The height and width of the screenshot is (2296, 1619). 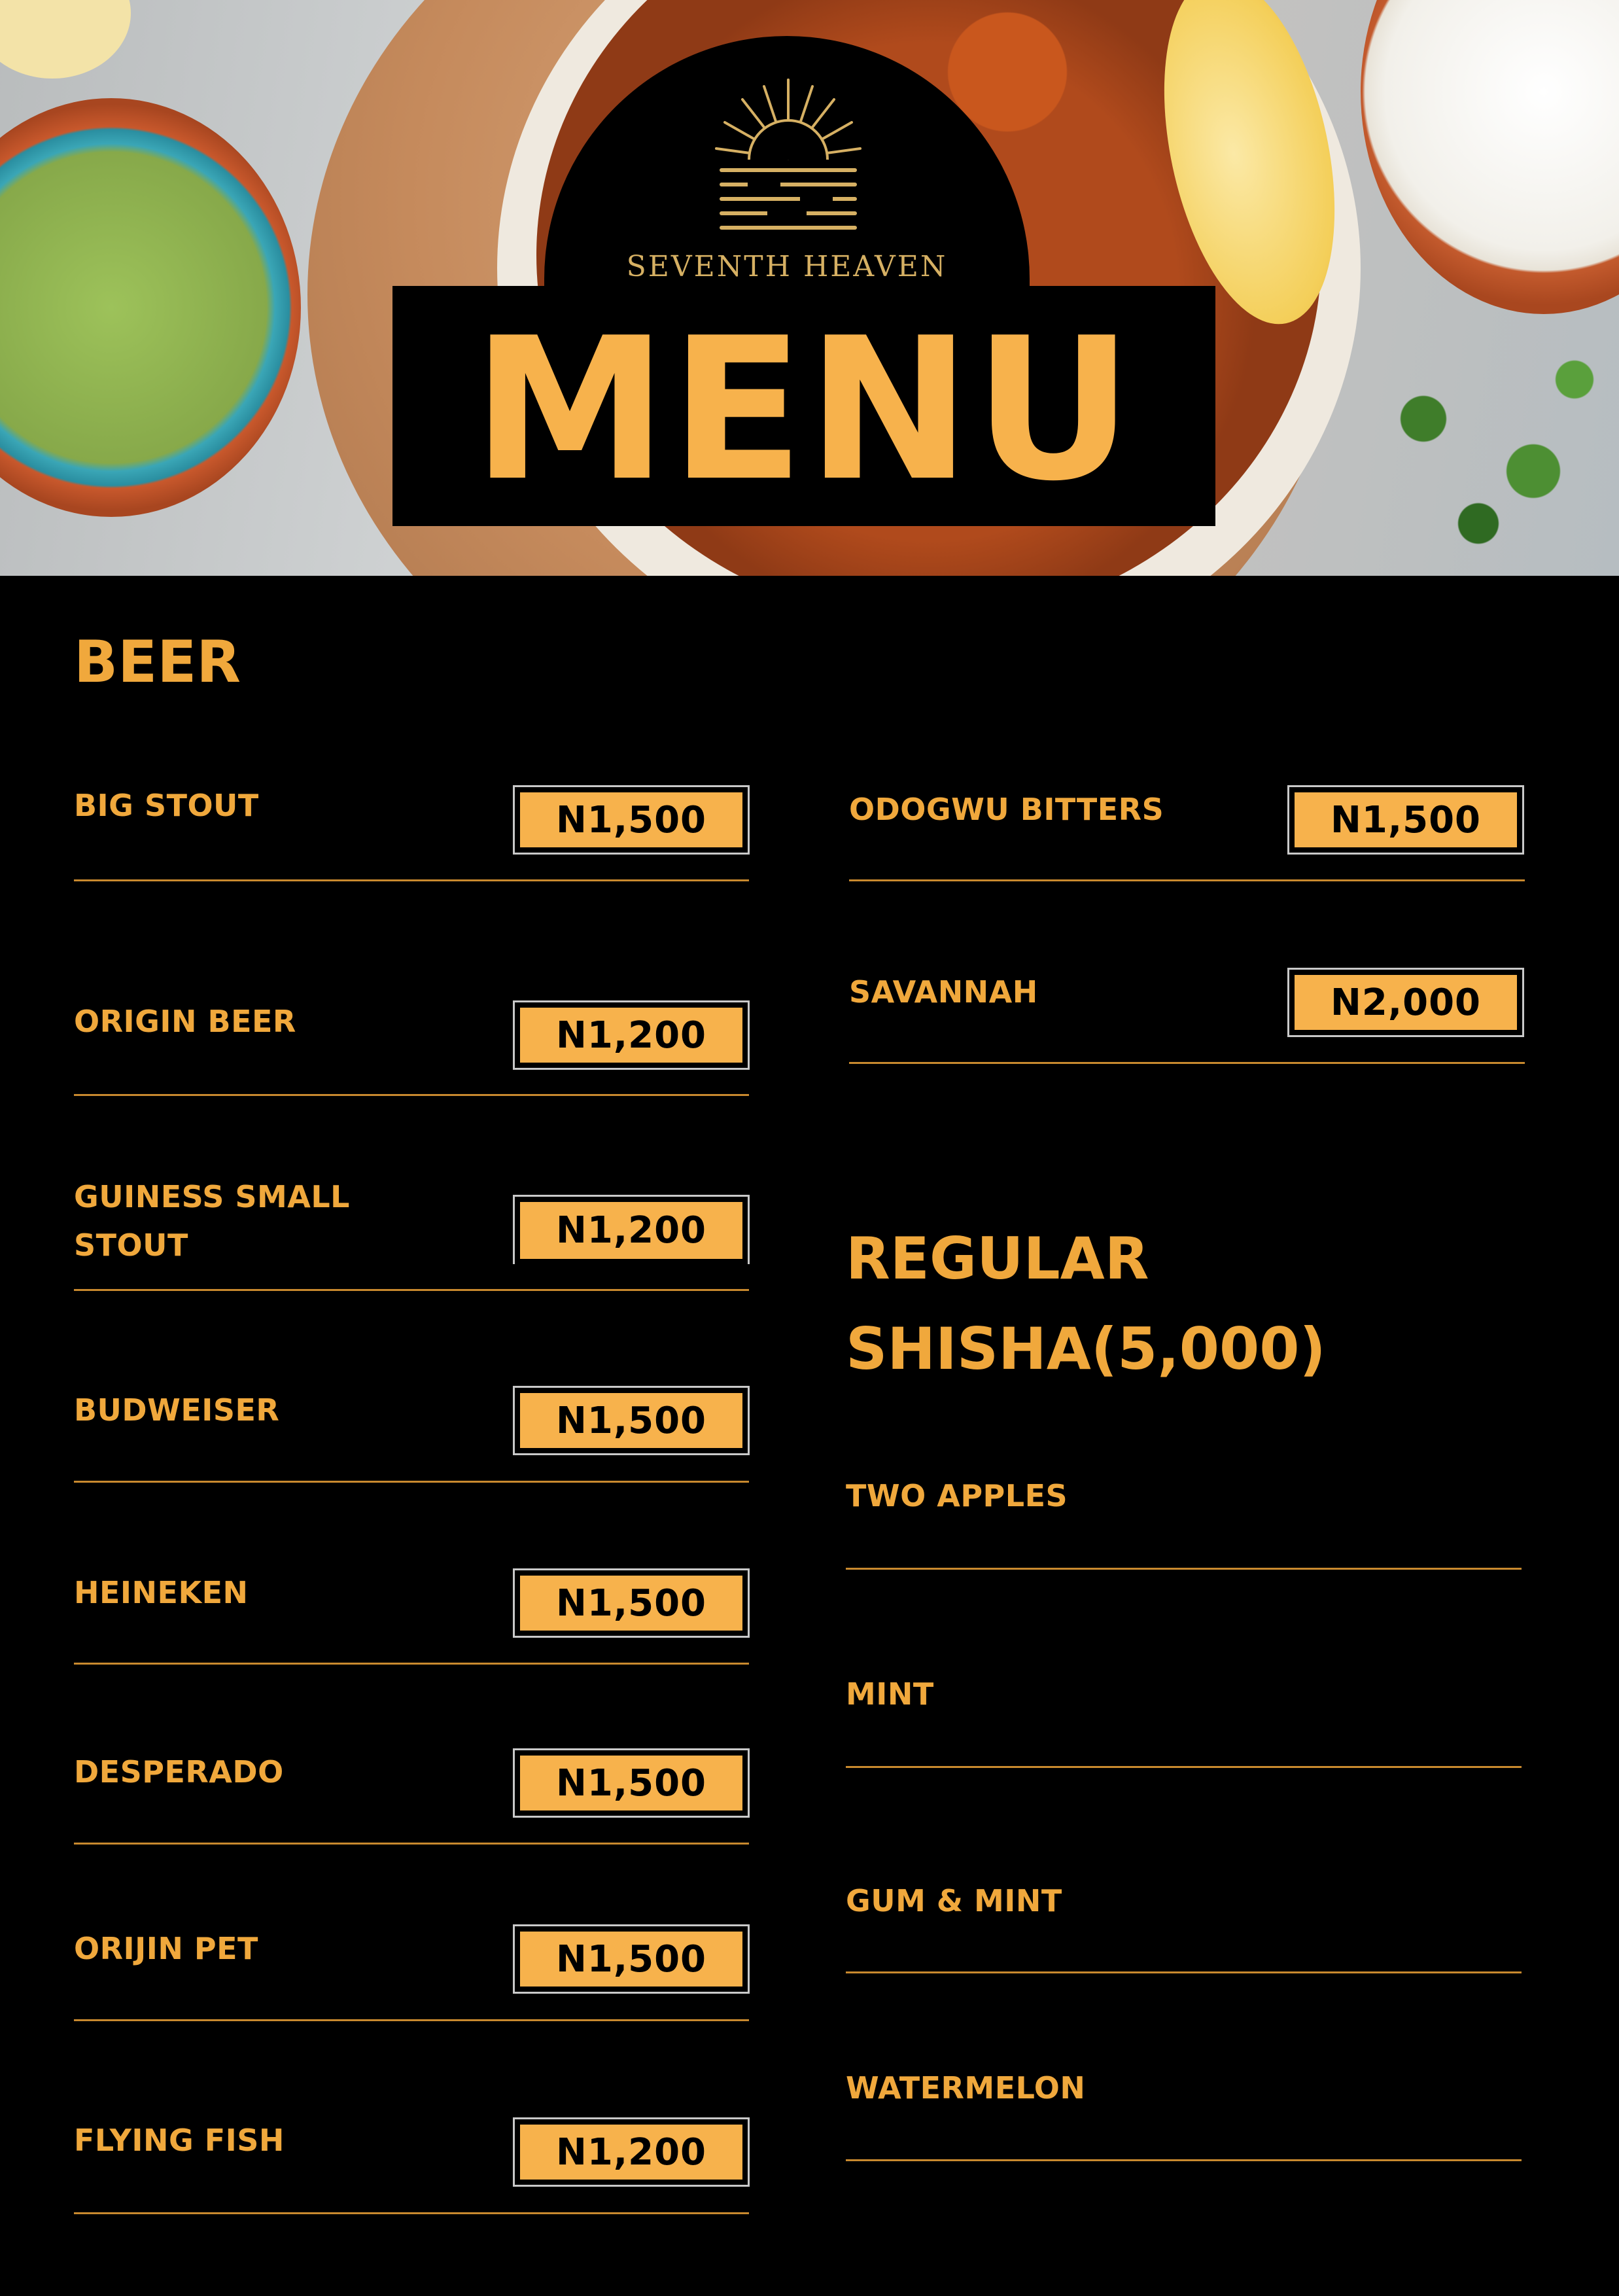 What do you see at coordinates (787, 266) in the screenshot?
I see `brand-name: SEVENTH HEAVEN` at bounding box center [787, 266].